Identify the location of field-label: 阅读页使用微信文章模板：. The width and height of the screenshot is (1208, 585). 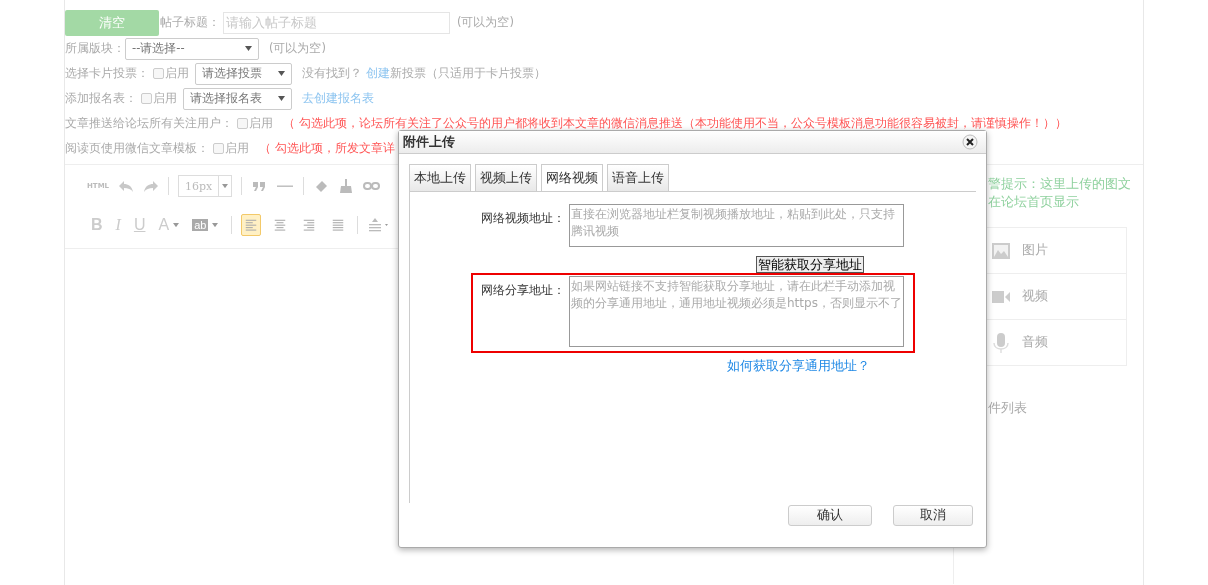
(137, 148).